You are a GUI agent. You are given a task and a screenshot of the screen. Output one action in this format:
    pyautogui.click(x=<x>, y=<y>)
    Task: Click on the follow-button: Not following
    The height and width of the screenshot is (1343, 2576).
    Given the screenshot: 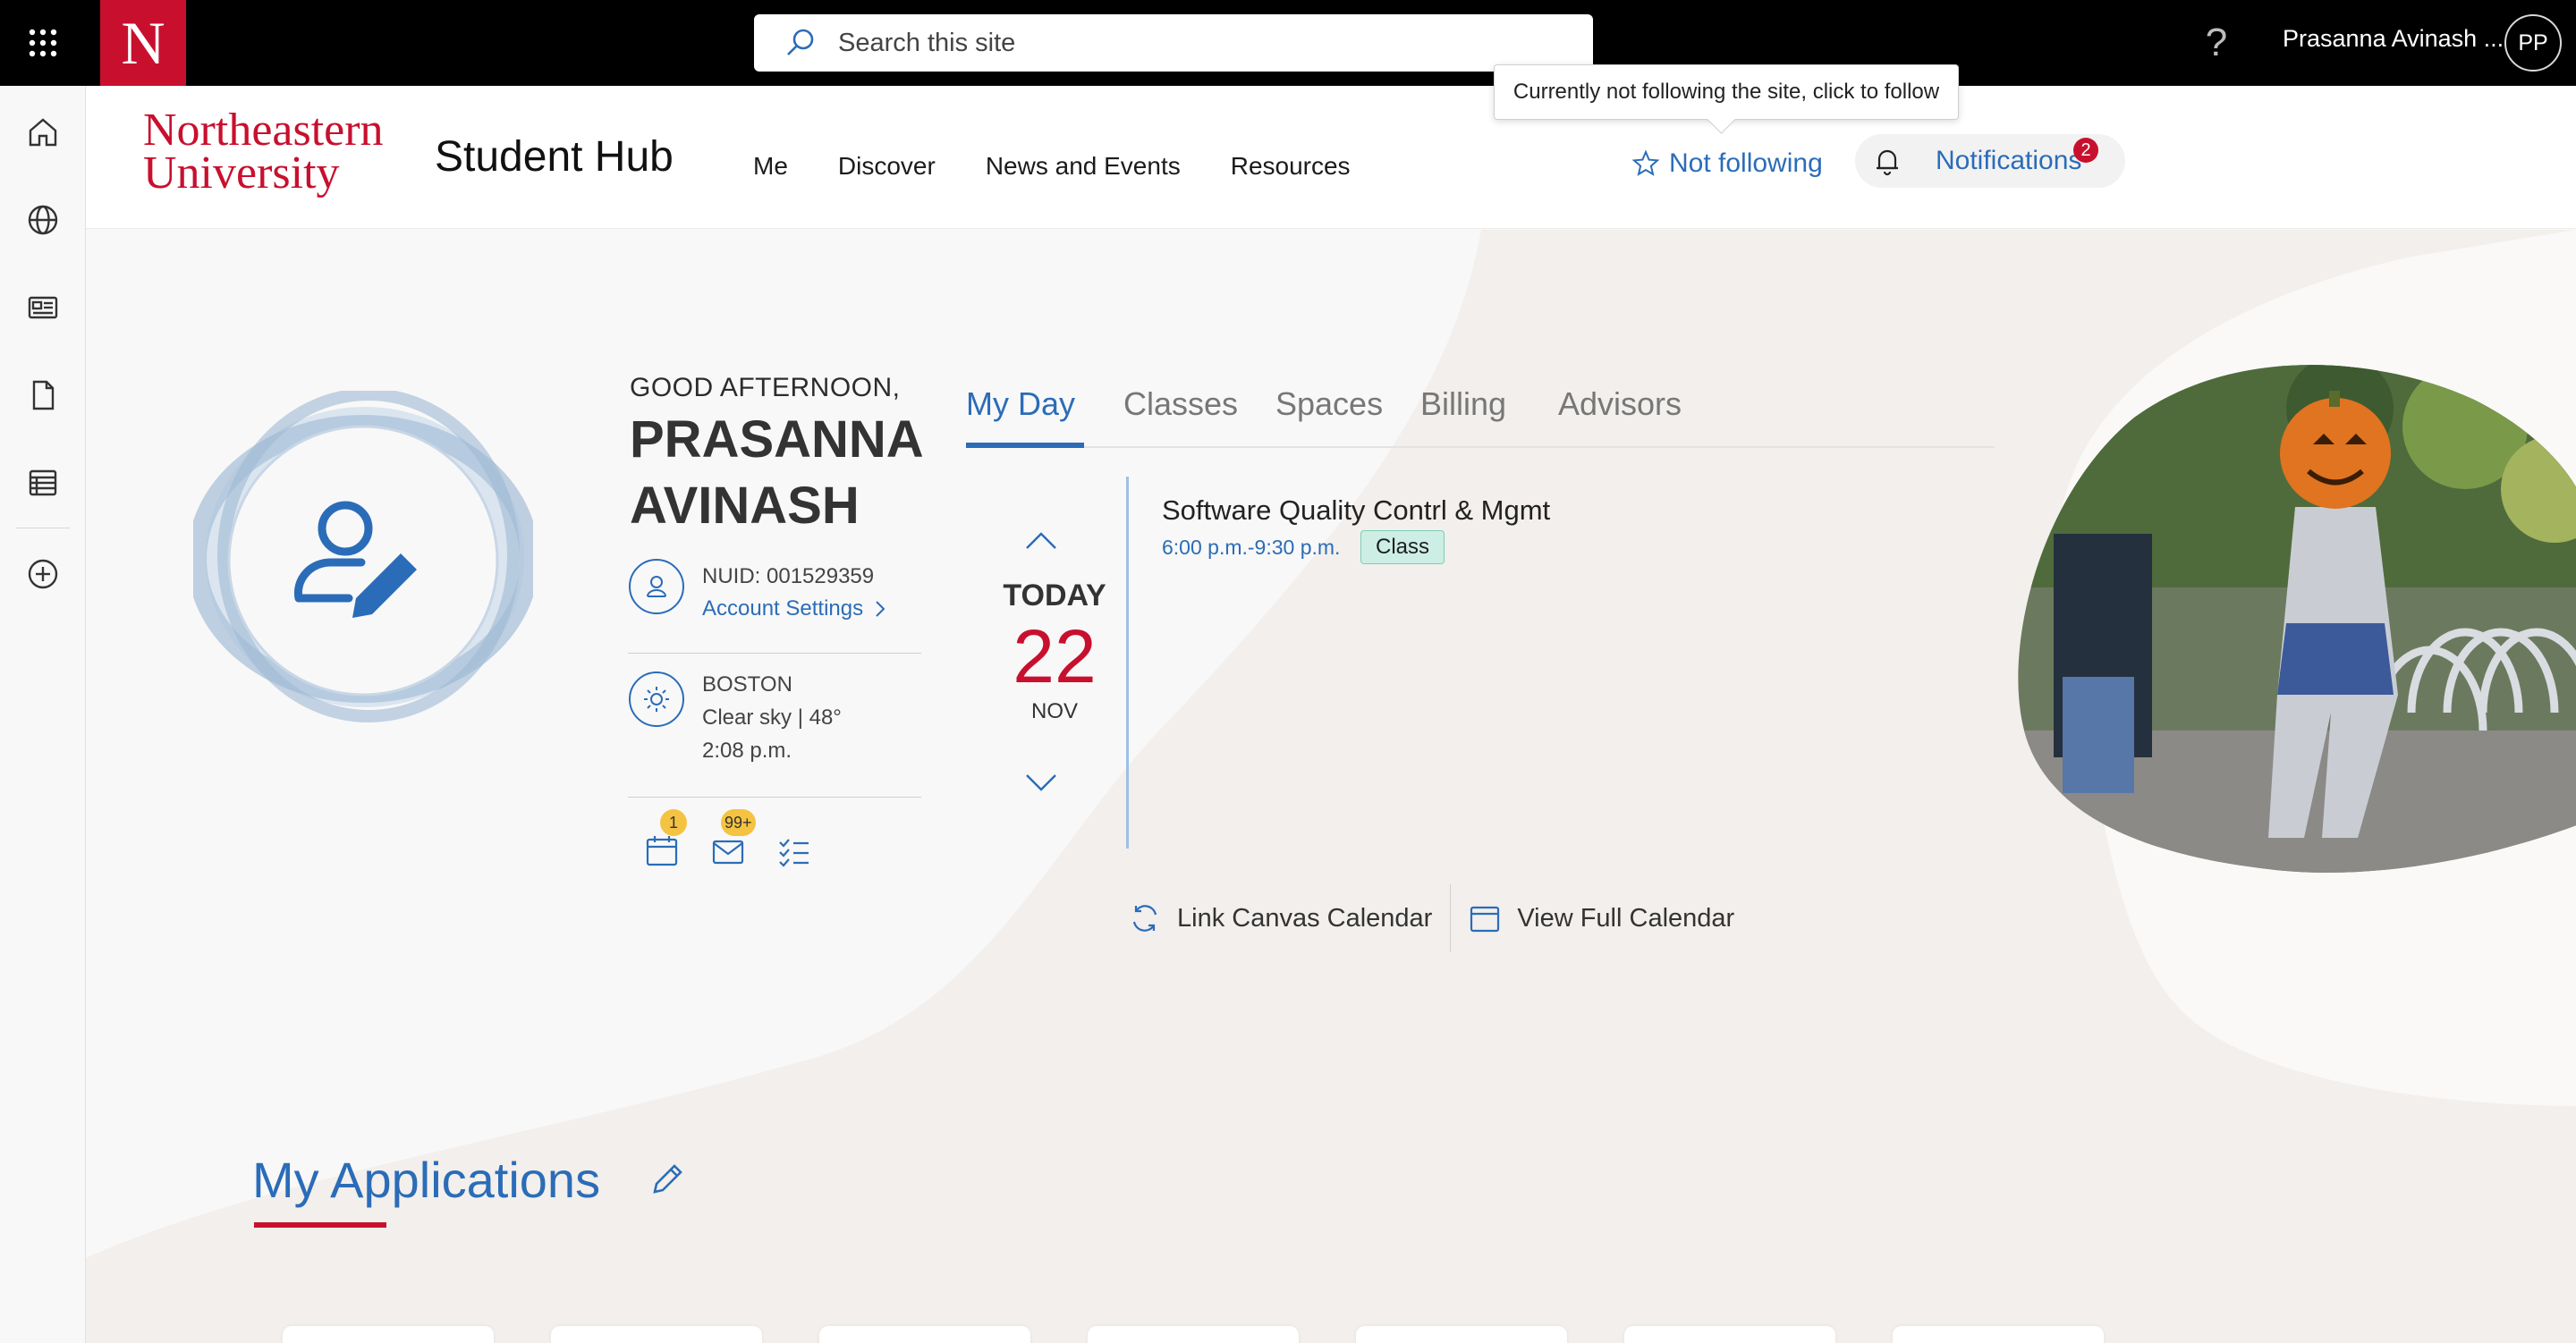 What is the action you would take?
    pyautogui.click(x=1727, y=163)
    